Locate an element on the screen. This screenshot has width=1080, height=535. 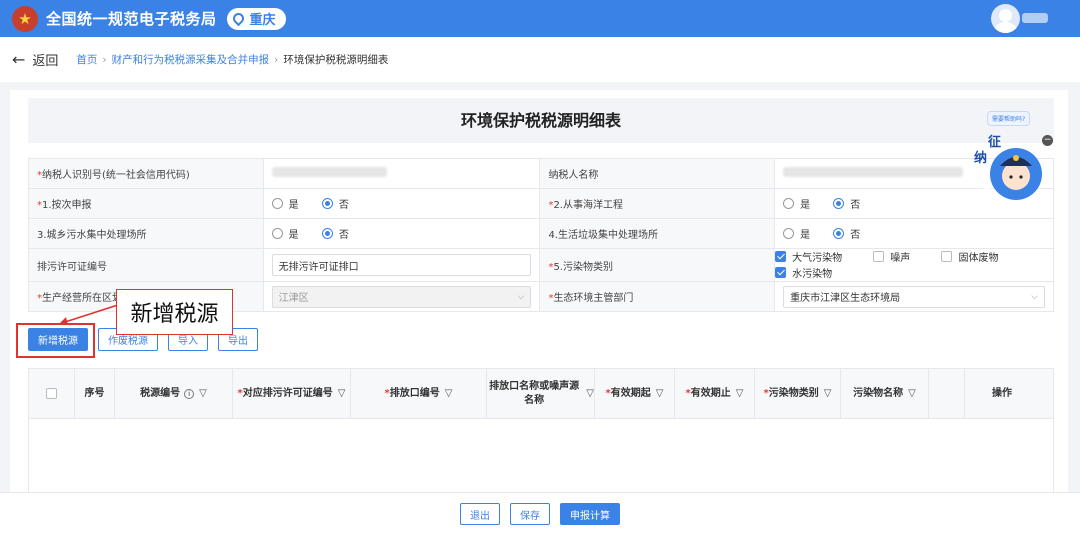
col-outlet-name: 排放口名称或噪声源名称 ▽ is located at coordinates (541, 393).